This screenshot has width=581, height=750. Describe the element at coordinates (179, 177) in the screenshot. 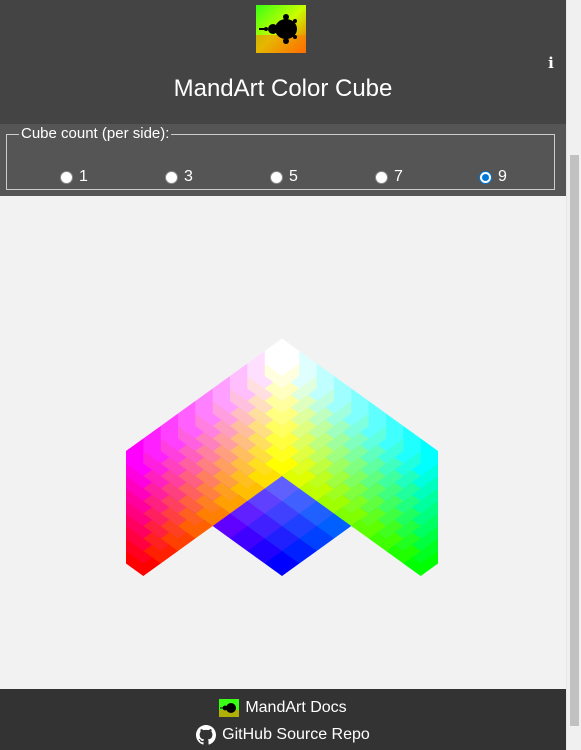

I see `radio-option-3: 3` at that location.